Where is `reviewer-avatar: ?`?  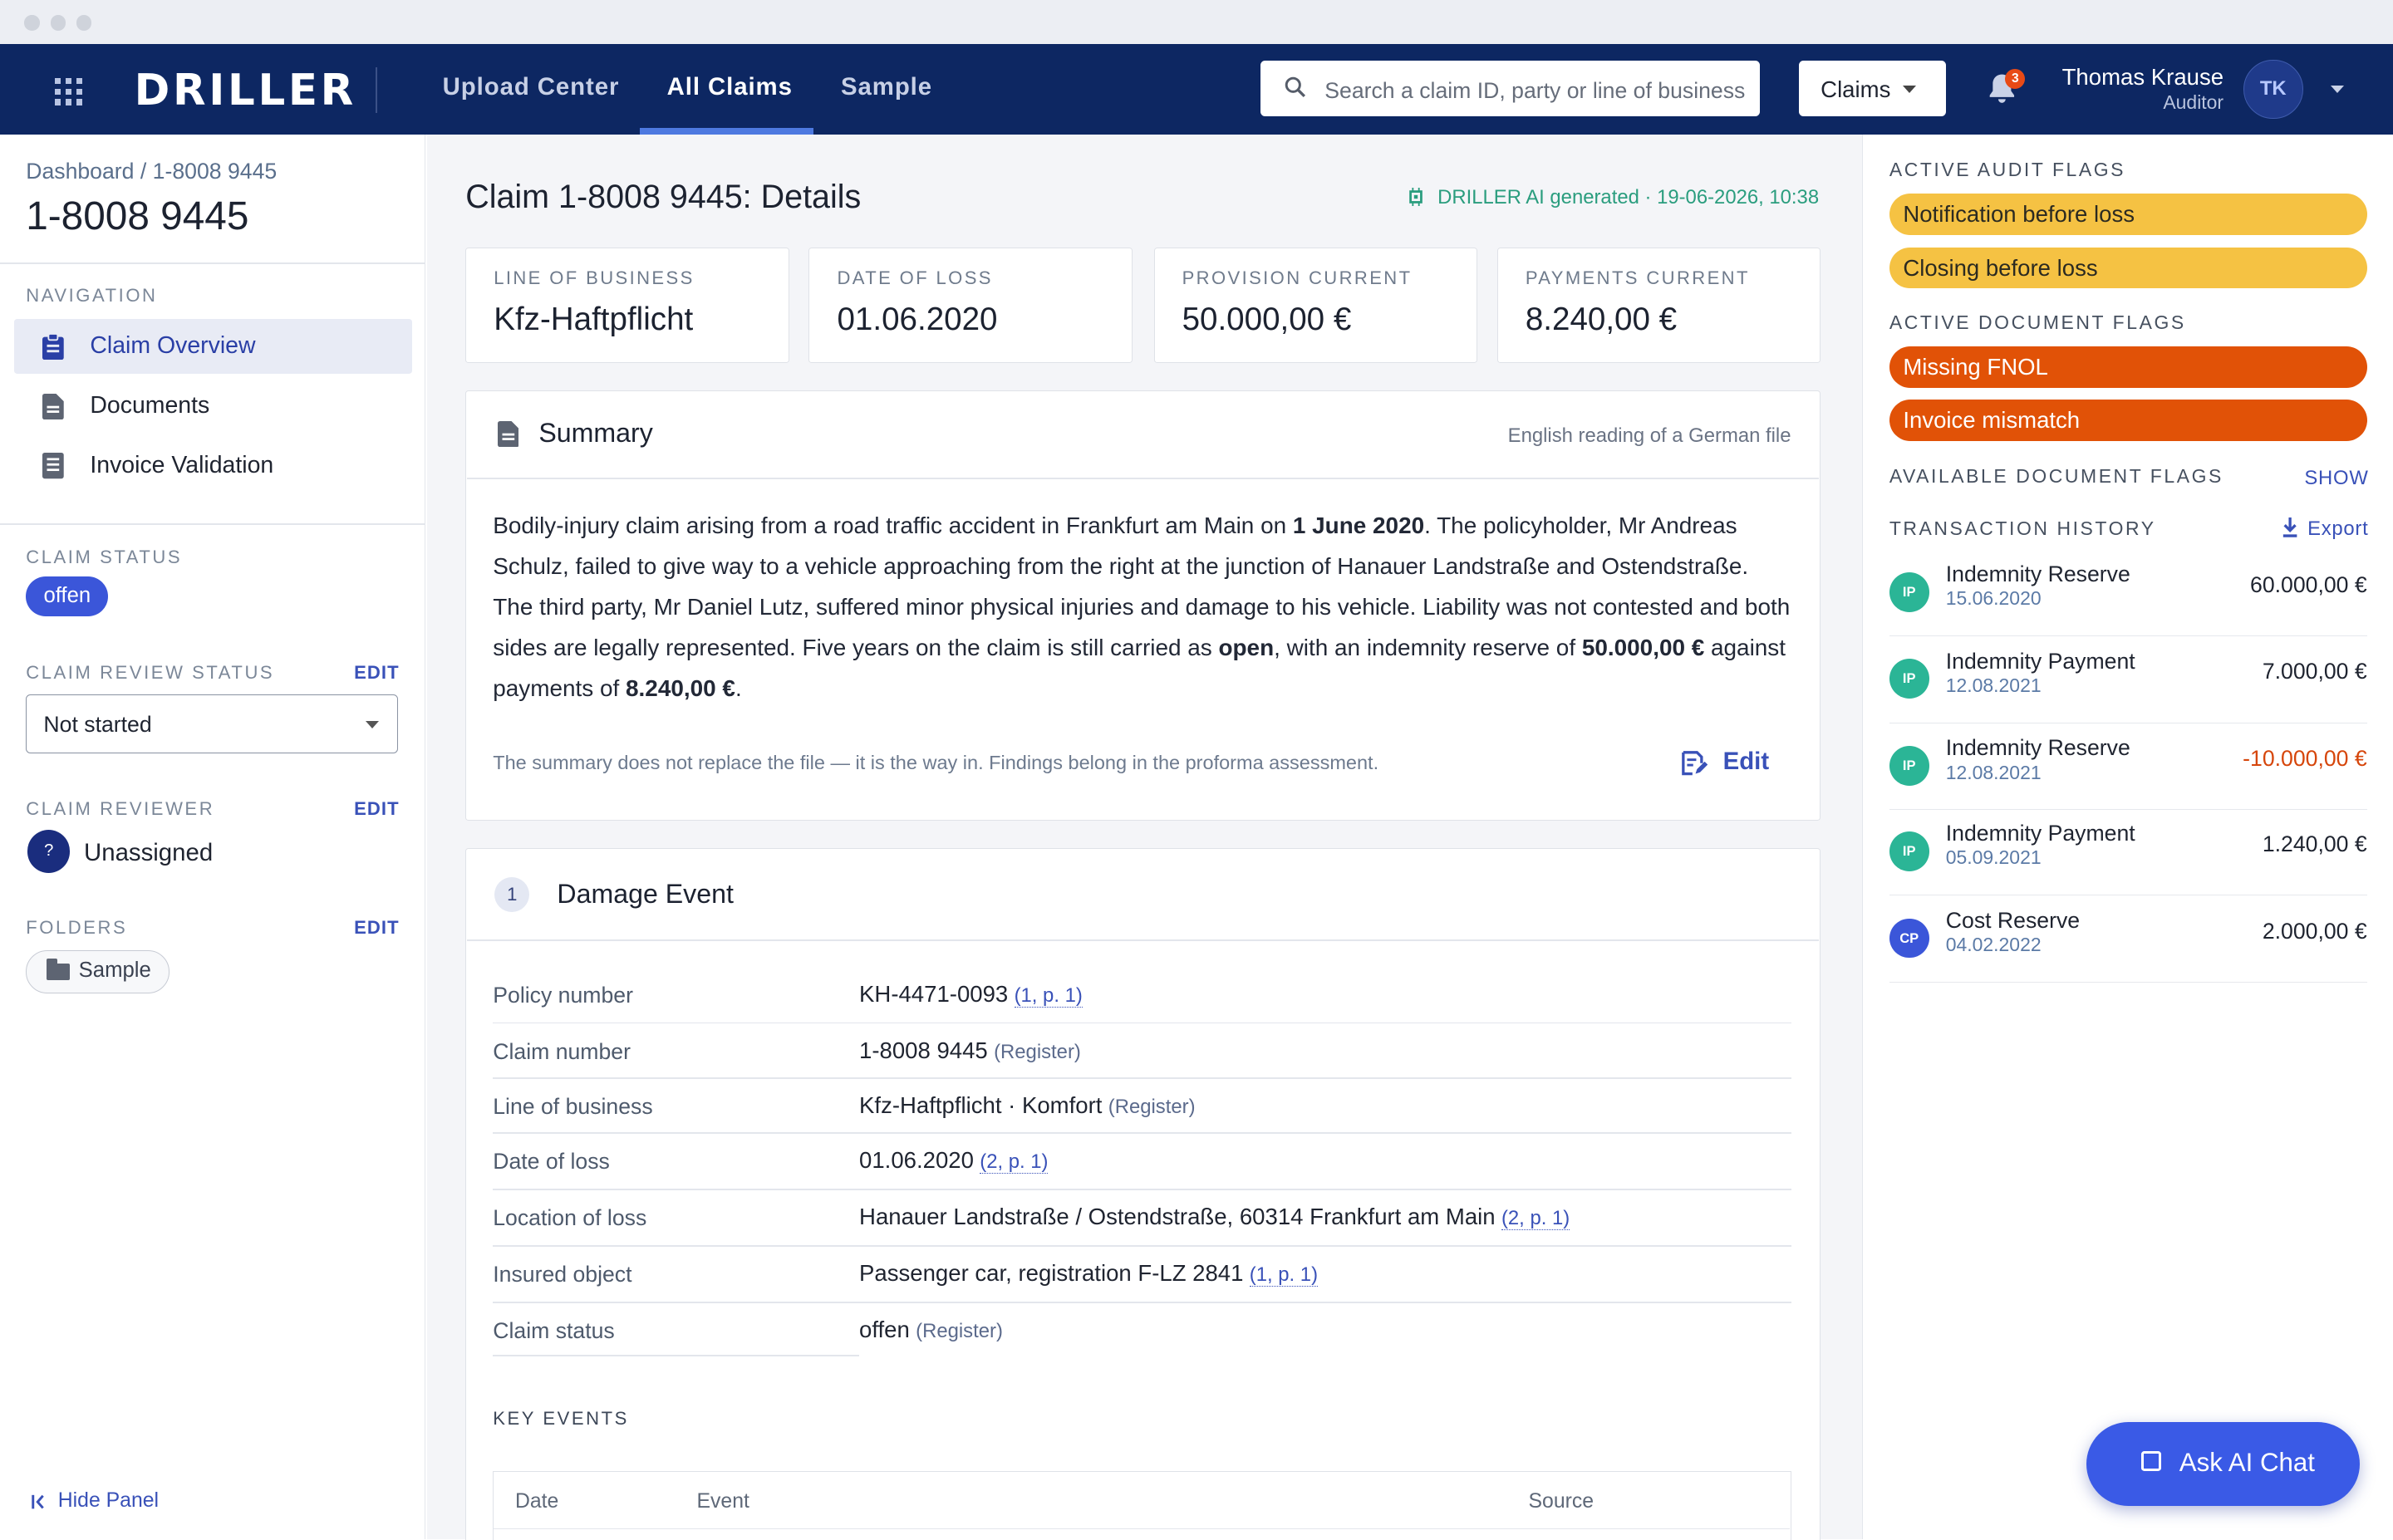
reviewer-avatar: ? is located at coordinates (49, 851).